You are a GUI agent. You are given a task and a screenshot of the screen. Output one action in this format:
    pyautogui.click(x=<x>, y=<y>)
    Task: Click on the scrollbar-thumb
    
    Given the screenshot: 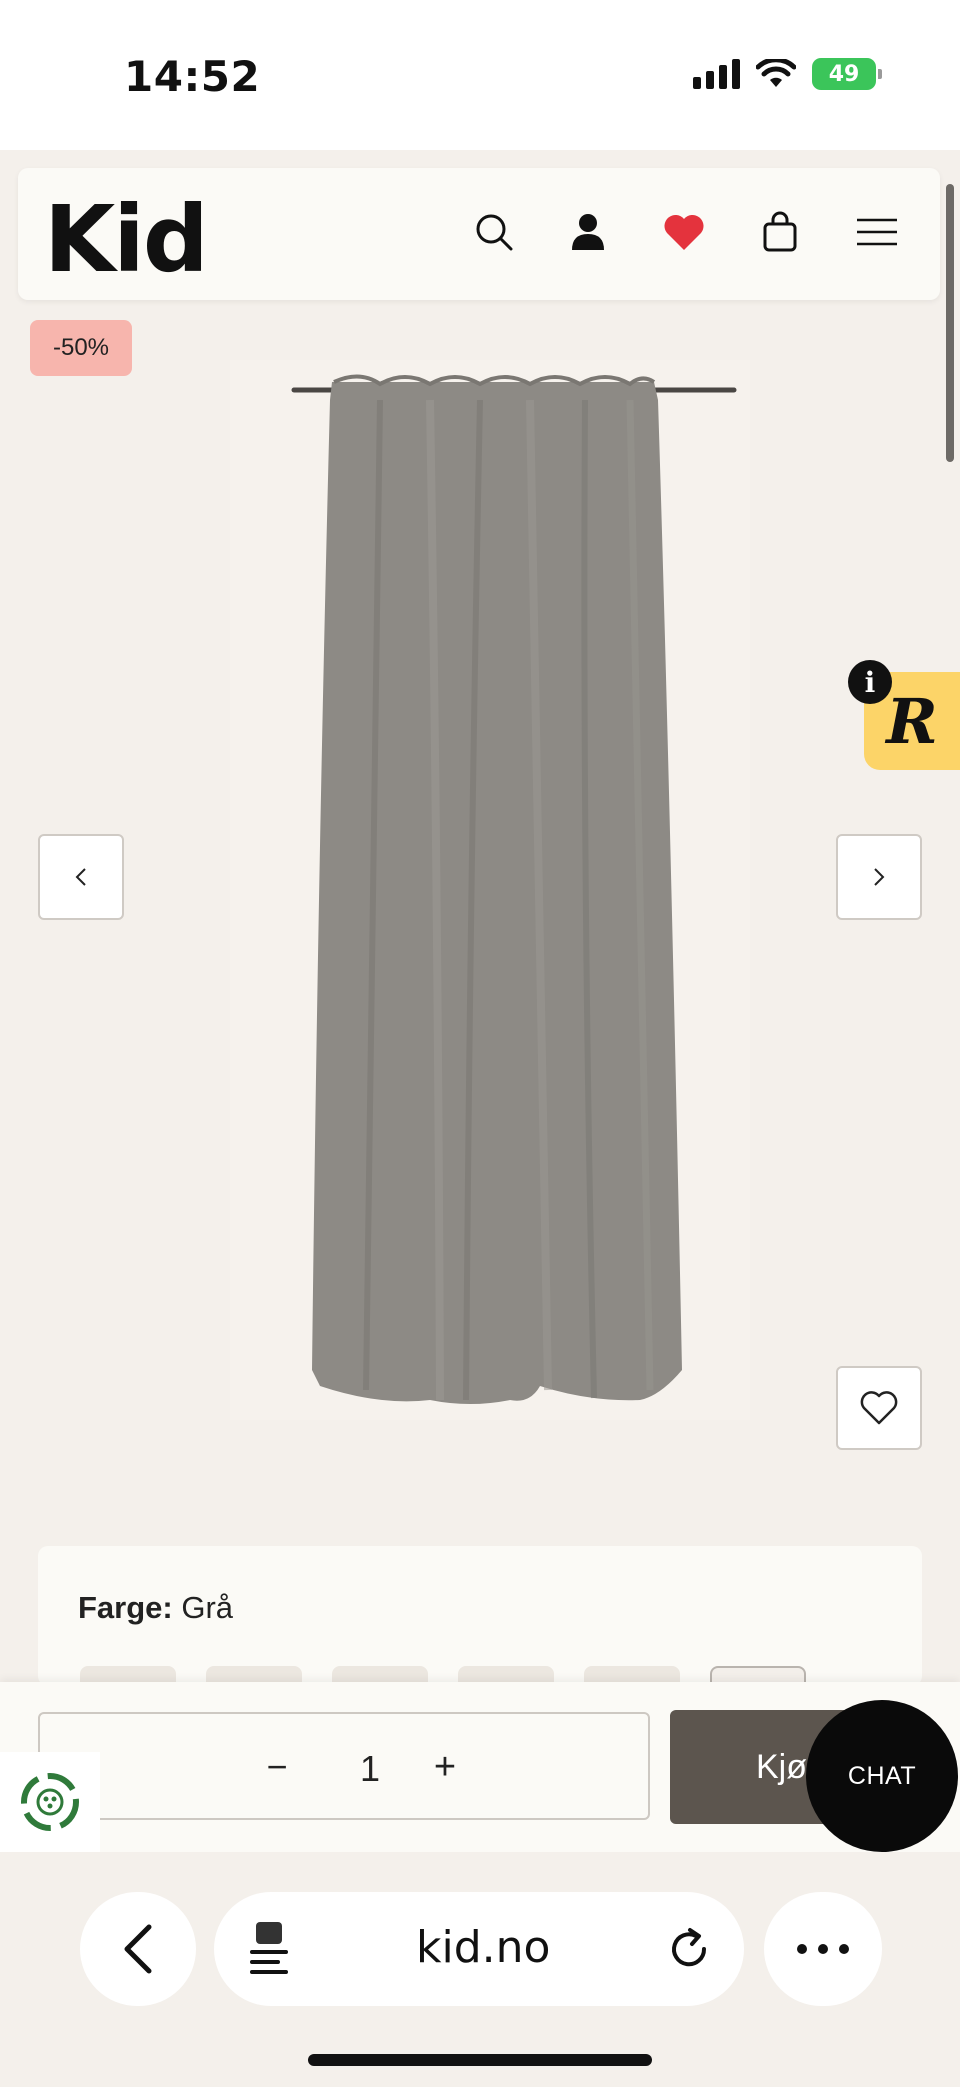 What is the action you would take?
    pyautogui.click(x=950, y=323)
    